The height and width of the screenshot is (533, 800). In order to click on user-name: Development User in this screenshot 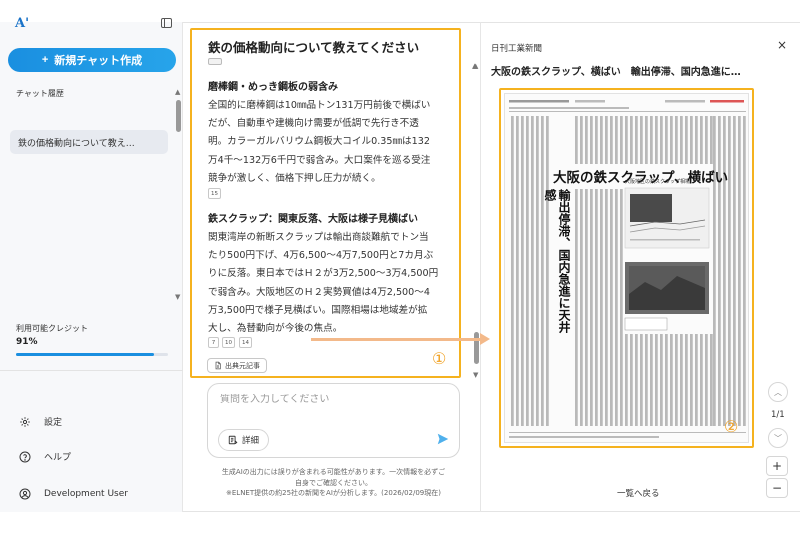, I will do `click(86, 494)`.